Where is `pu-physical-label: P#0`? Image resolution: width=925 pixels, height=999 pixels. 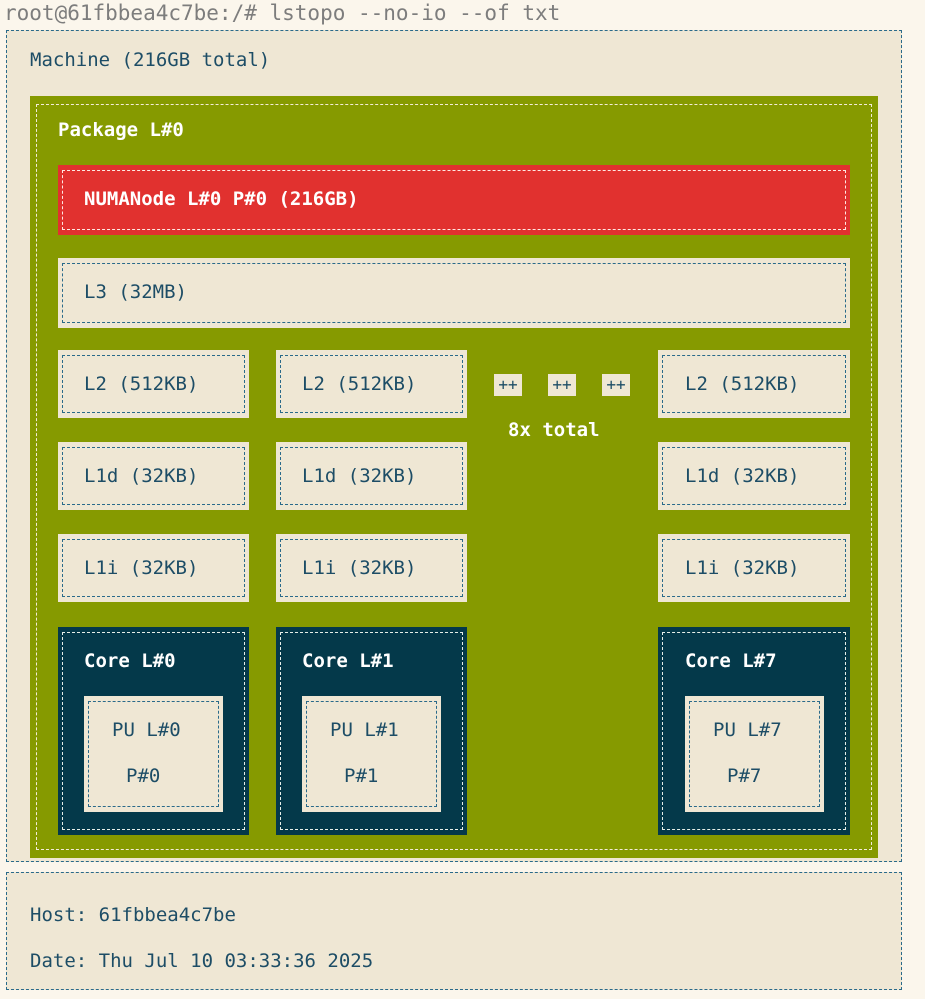
pu-physical-label: P#0 is located at coordinates (143, 776).